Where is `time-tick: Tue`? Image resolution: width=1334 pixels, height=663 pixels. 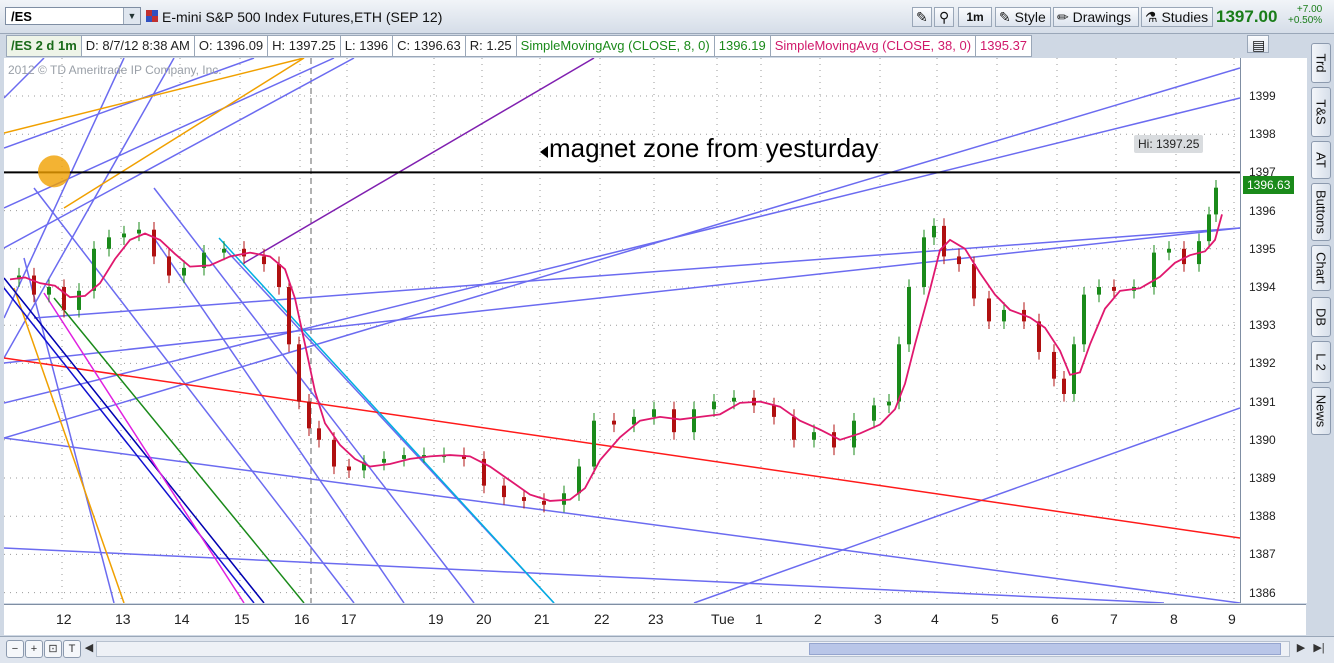 time-tick: Tue is located at coordinates (723, 619).